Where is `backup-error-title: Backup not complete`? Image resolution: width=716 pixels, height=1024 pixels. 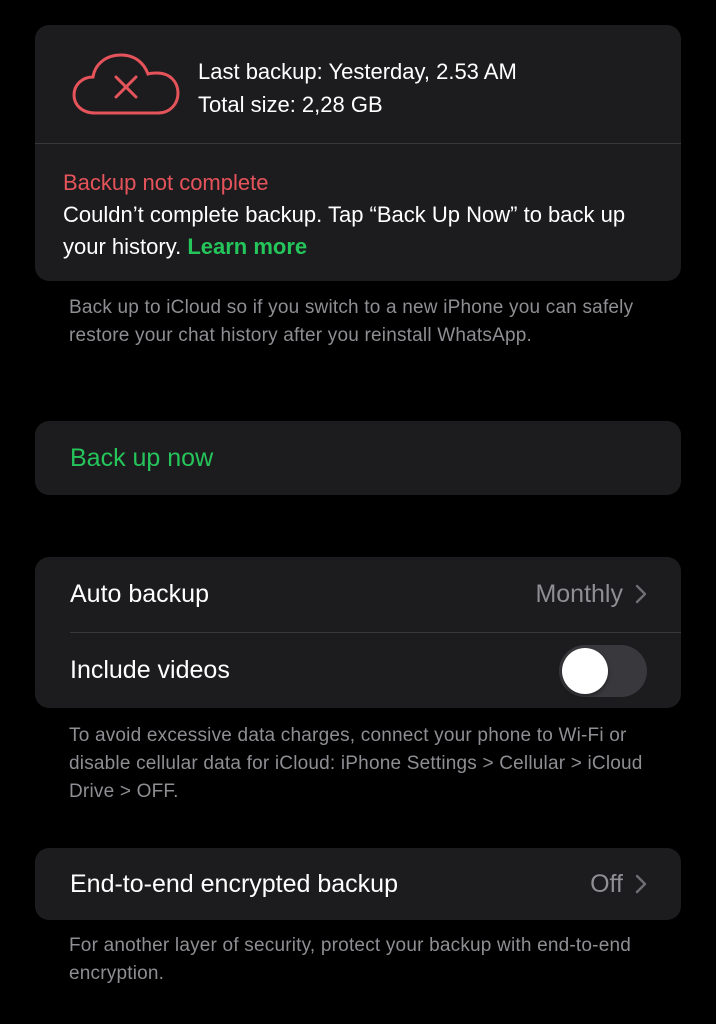 backup-error-title: Backup not complete is located at coordinates (166, 182).